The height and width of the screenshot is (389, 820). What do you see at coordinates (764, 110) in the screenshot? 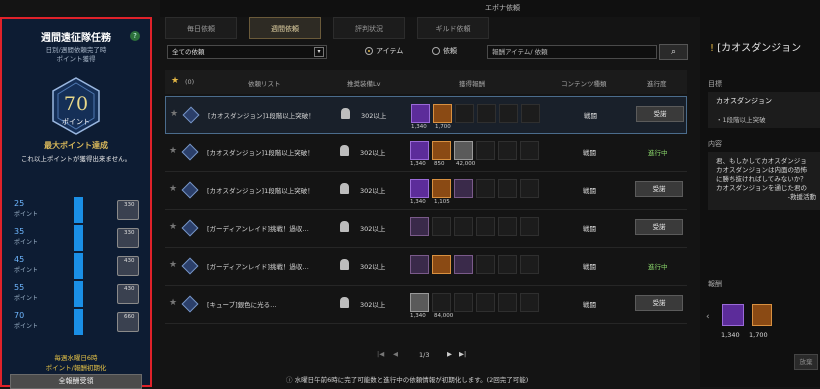
I see `goal-box: カオスダンジョン ・1段階以上突破` at bounding box center [764, 110].